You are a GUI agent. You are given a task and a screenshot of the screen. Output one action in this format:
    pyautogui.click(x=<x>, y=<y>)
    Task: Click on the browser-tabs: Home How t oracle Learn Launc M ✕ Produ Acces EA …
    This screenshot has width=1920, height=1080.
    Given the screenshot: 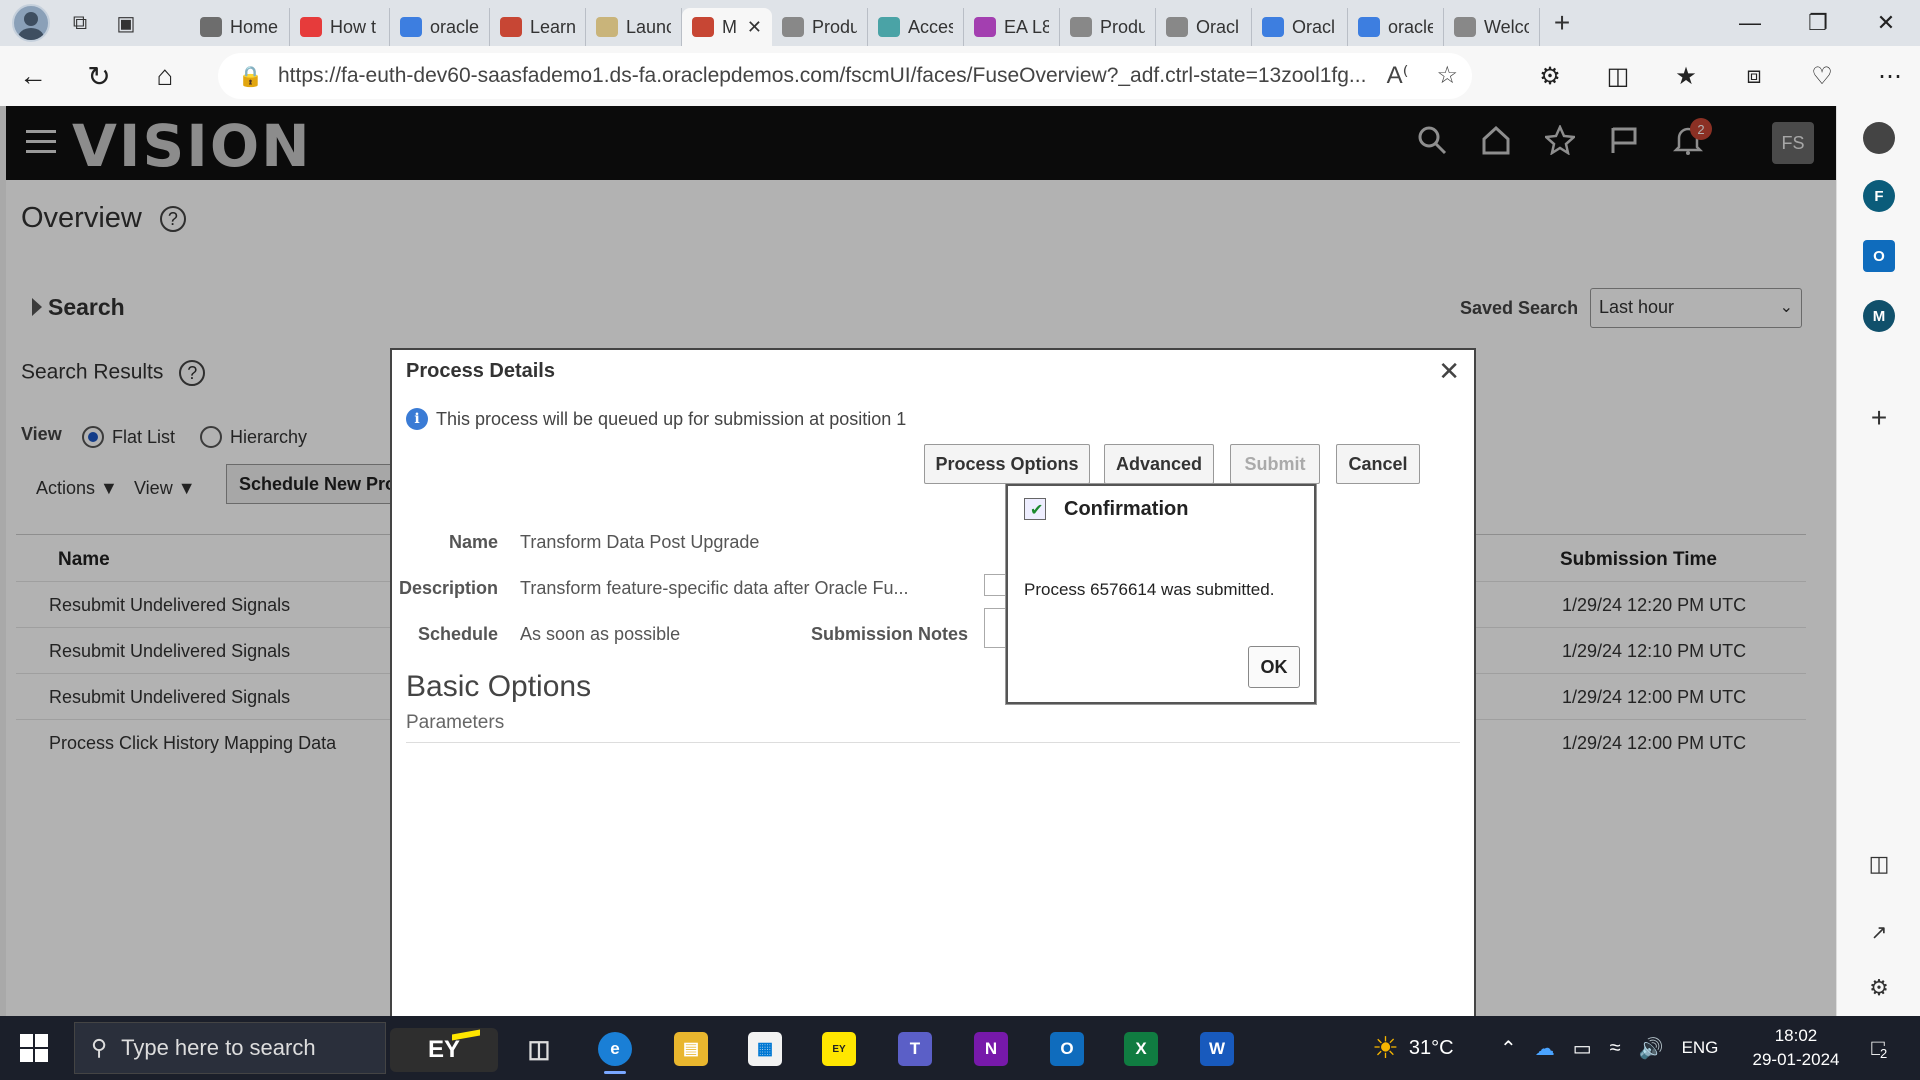 What is the action you would take?
    pyautogui.click(x=865, y=23)
    